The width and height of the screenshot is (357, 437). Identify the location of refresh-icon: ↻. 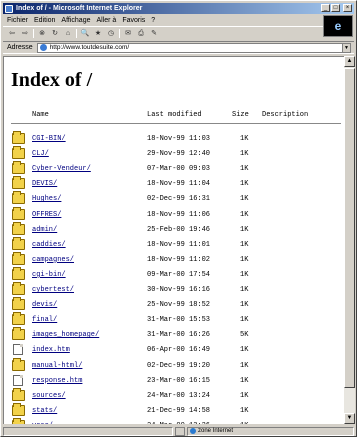
(55, 33).